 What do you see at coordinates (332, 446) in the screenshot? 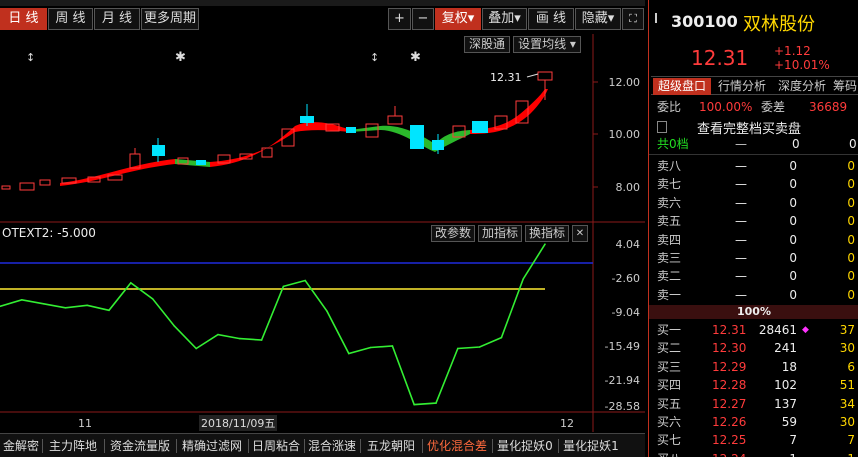
I see `indicator-tab: 混合涨速` at bounding box center [332, 446].